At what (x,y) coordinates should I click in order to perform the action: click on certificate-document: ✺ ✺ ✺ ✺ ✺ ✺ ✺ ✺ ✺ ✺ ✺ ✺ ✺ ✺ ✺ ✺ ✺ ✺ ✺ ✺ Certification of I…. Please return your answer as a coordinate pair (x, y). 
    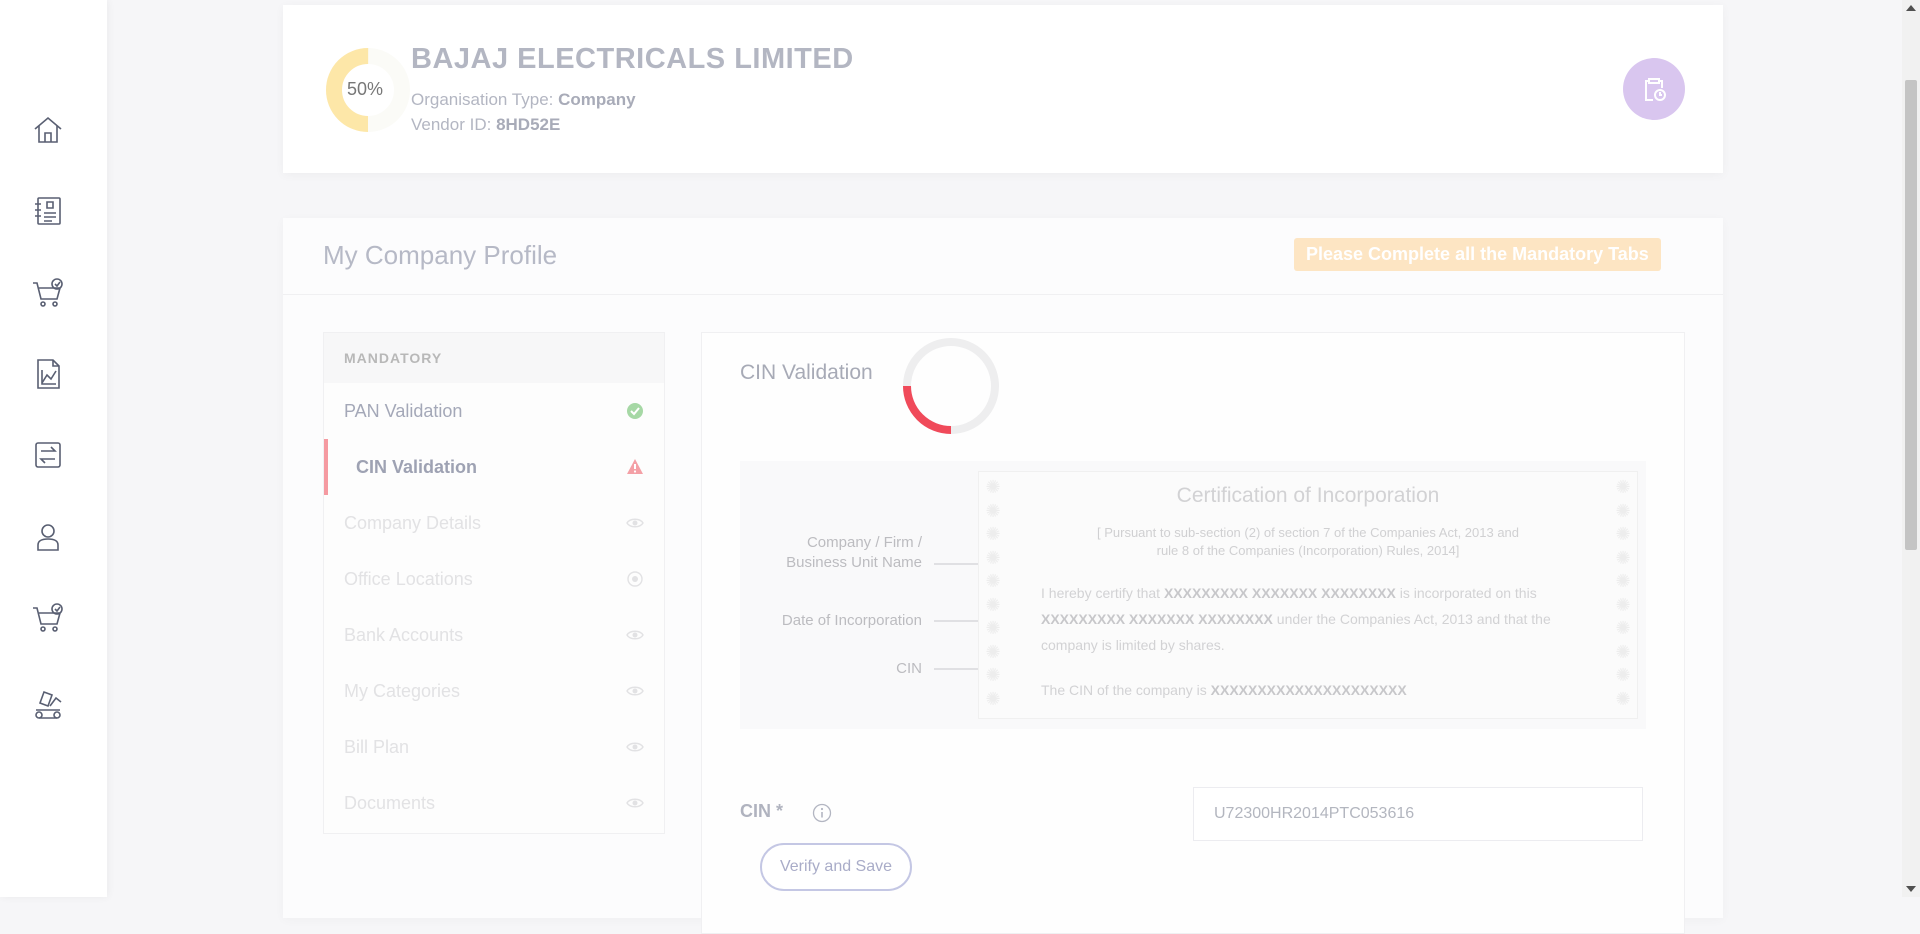
    Looking at the image, I should click on (1308, 595).